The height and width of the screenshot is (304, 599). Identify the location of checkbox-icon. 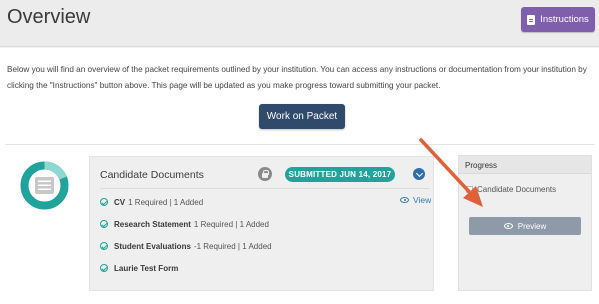
(469, 189).